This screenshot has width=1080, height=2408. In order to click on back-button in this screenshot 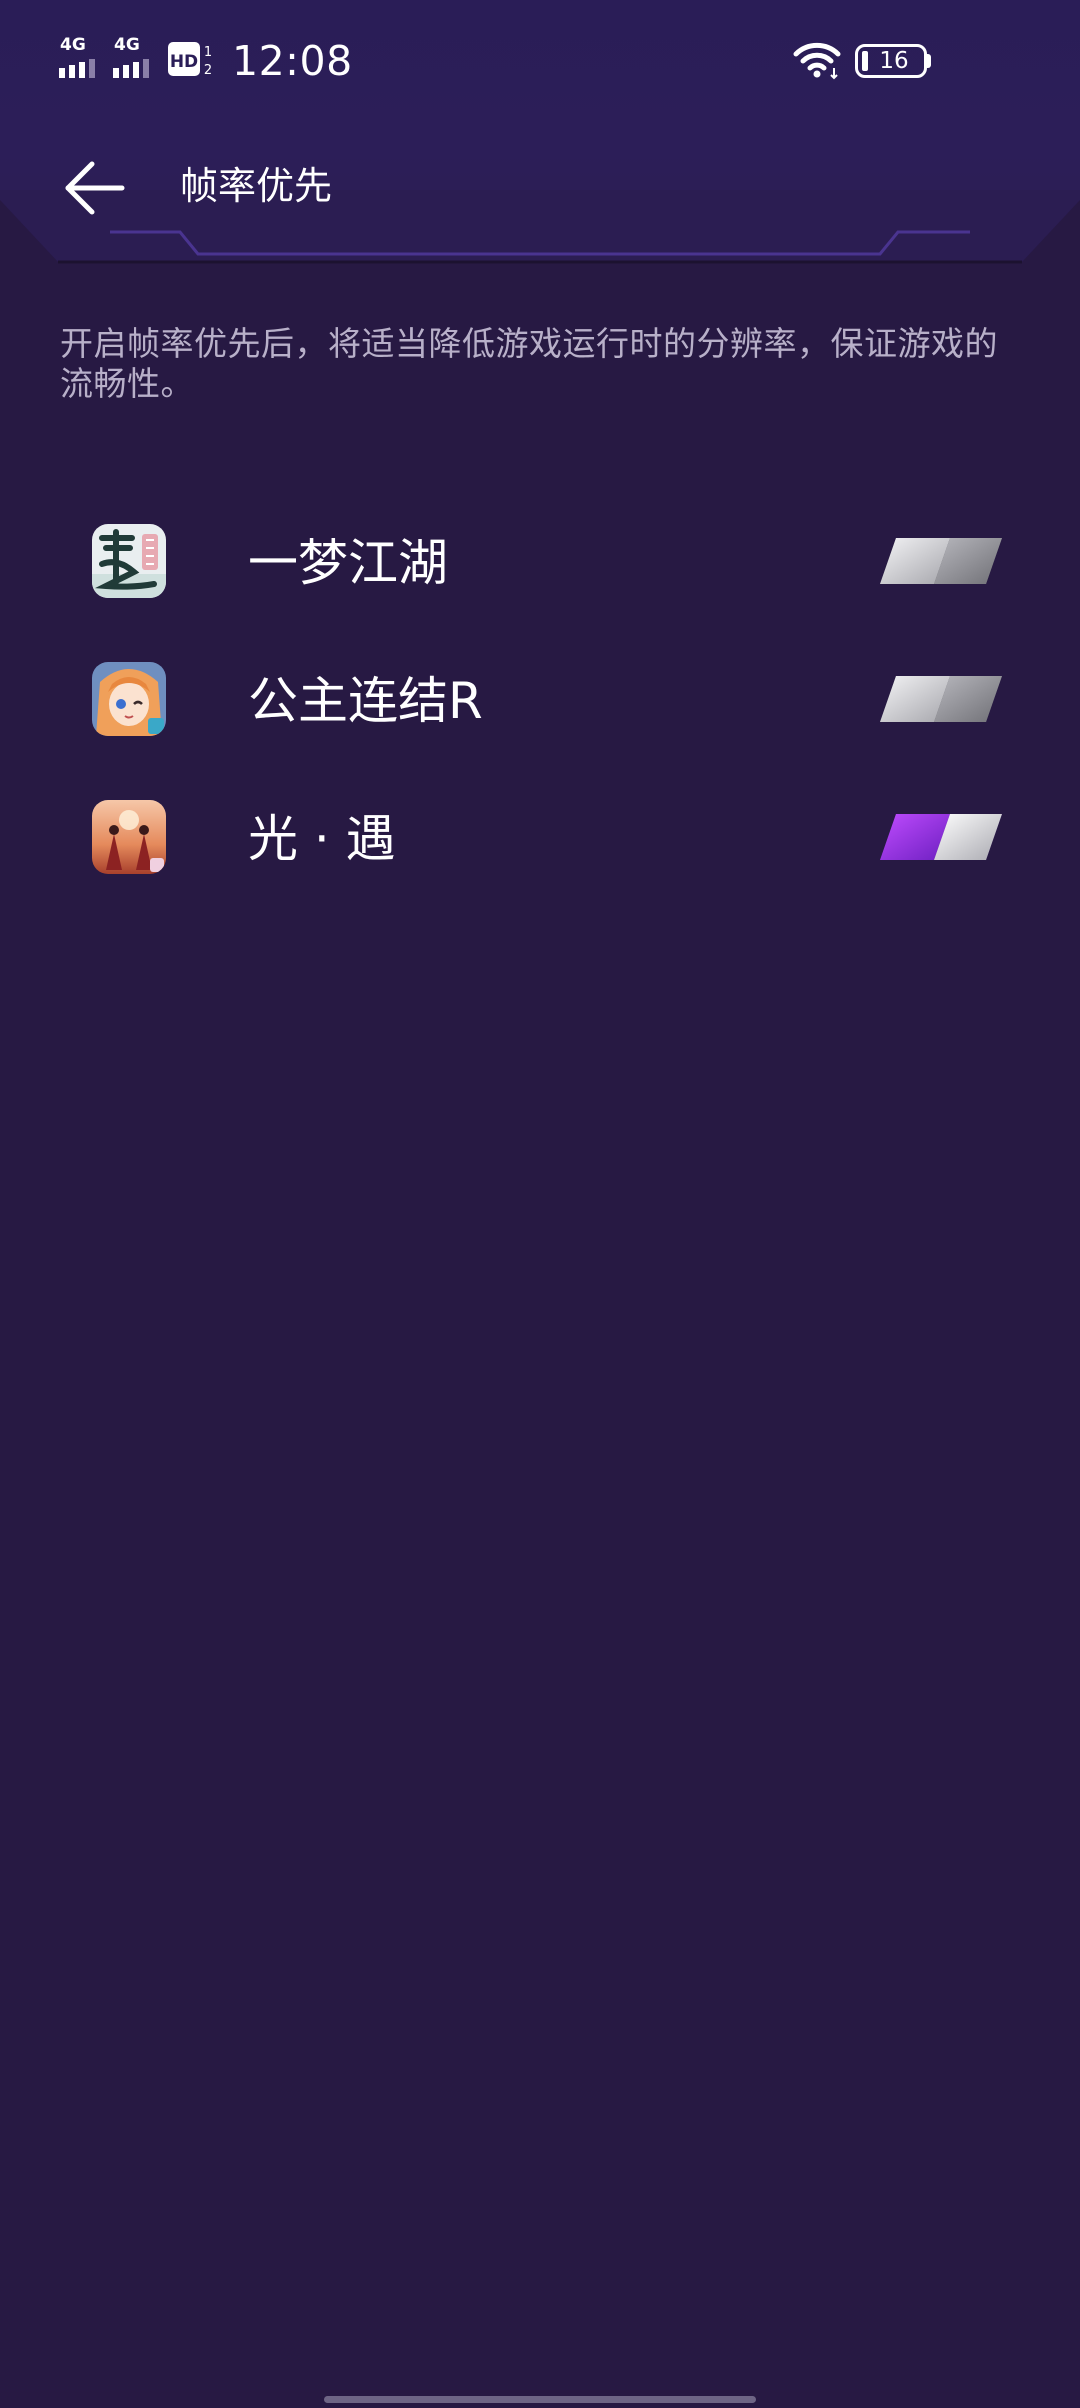, I will do `click(96, 186)`.